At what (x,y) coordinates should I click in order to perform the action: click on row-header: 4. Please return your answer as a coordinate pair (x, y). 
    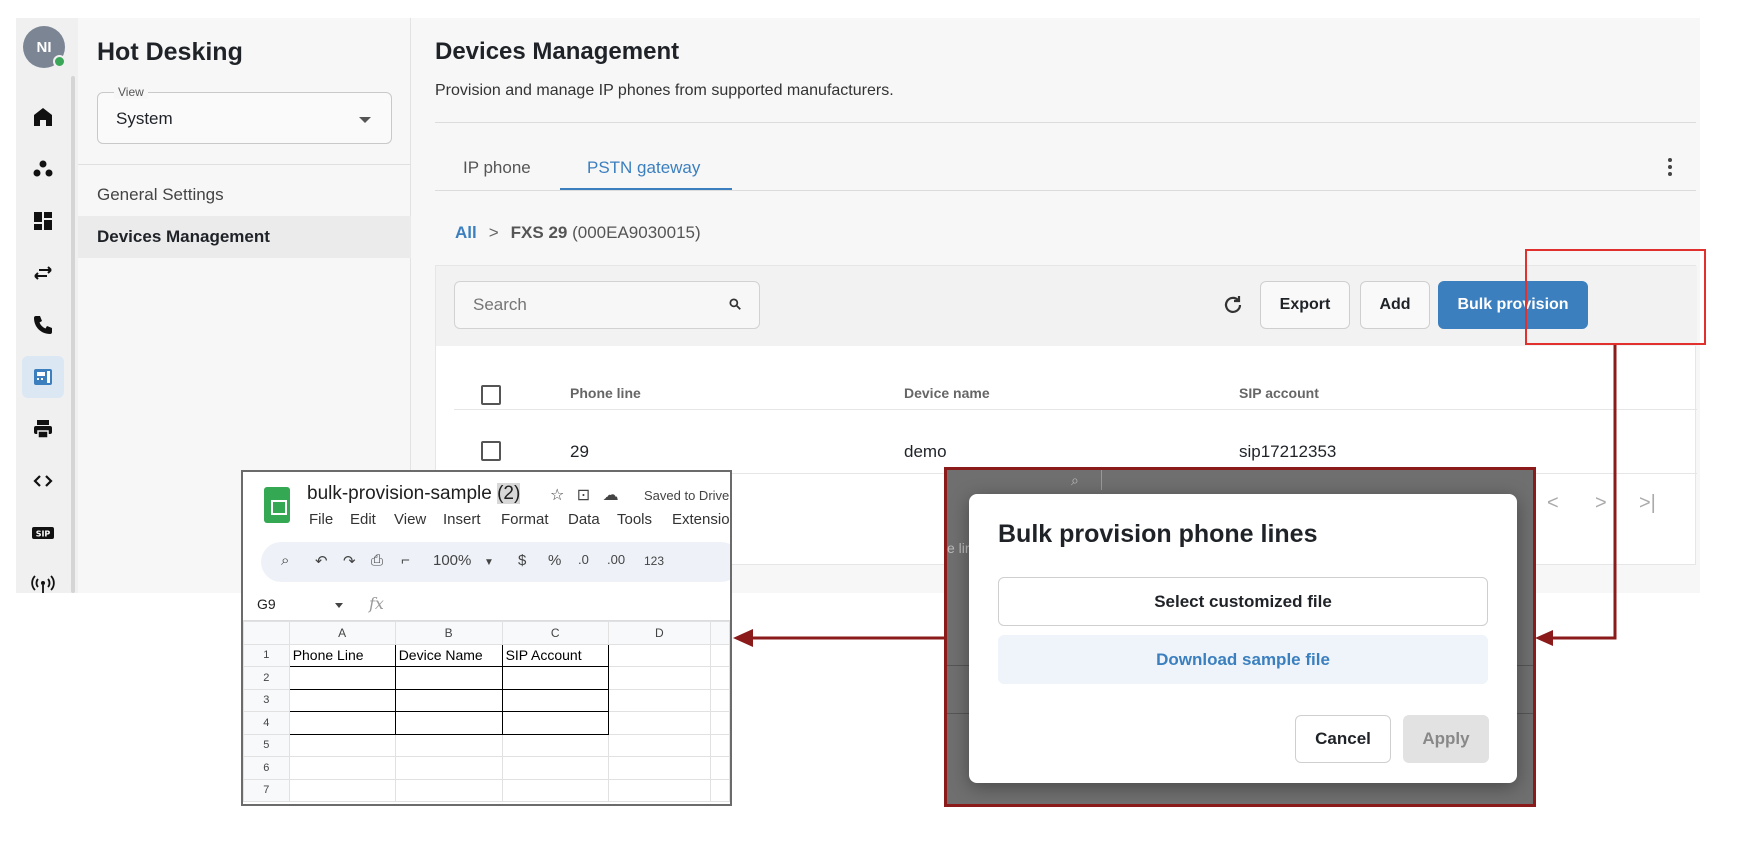
    Looking at the image, I should click on (266, 723).